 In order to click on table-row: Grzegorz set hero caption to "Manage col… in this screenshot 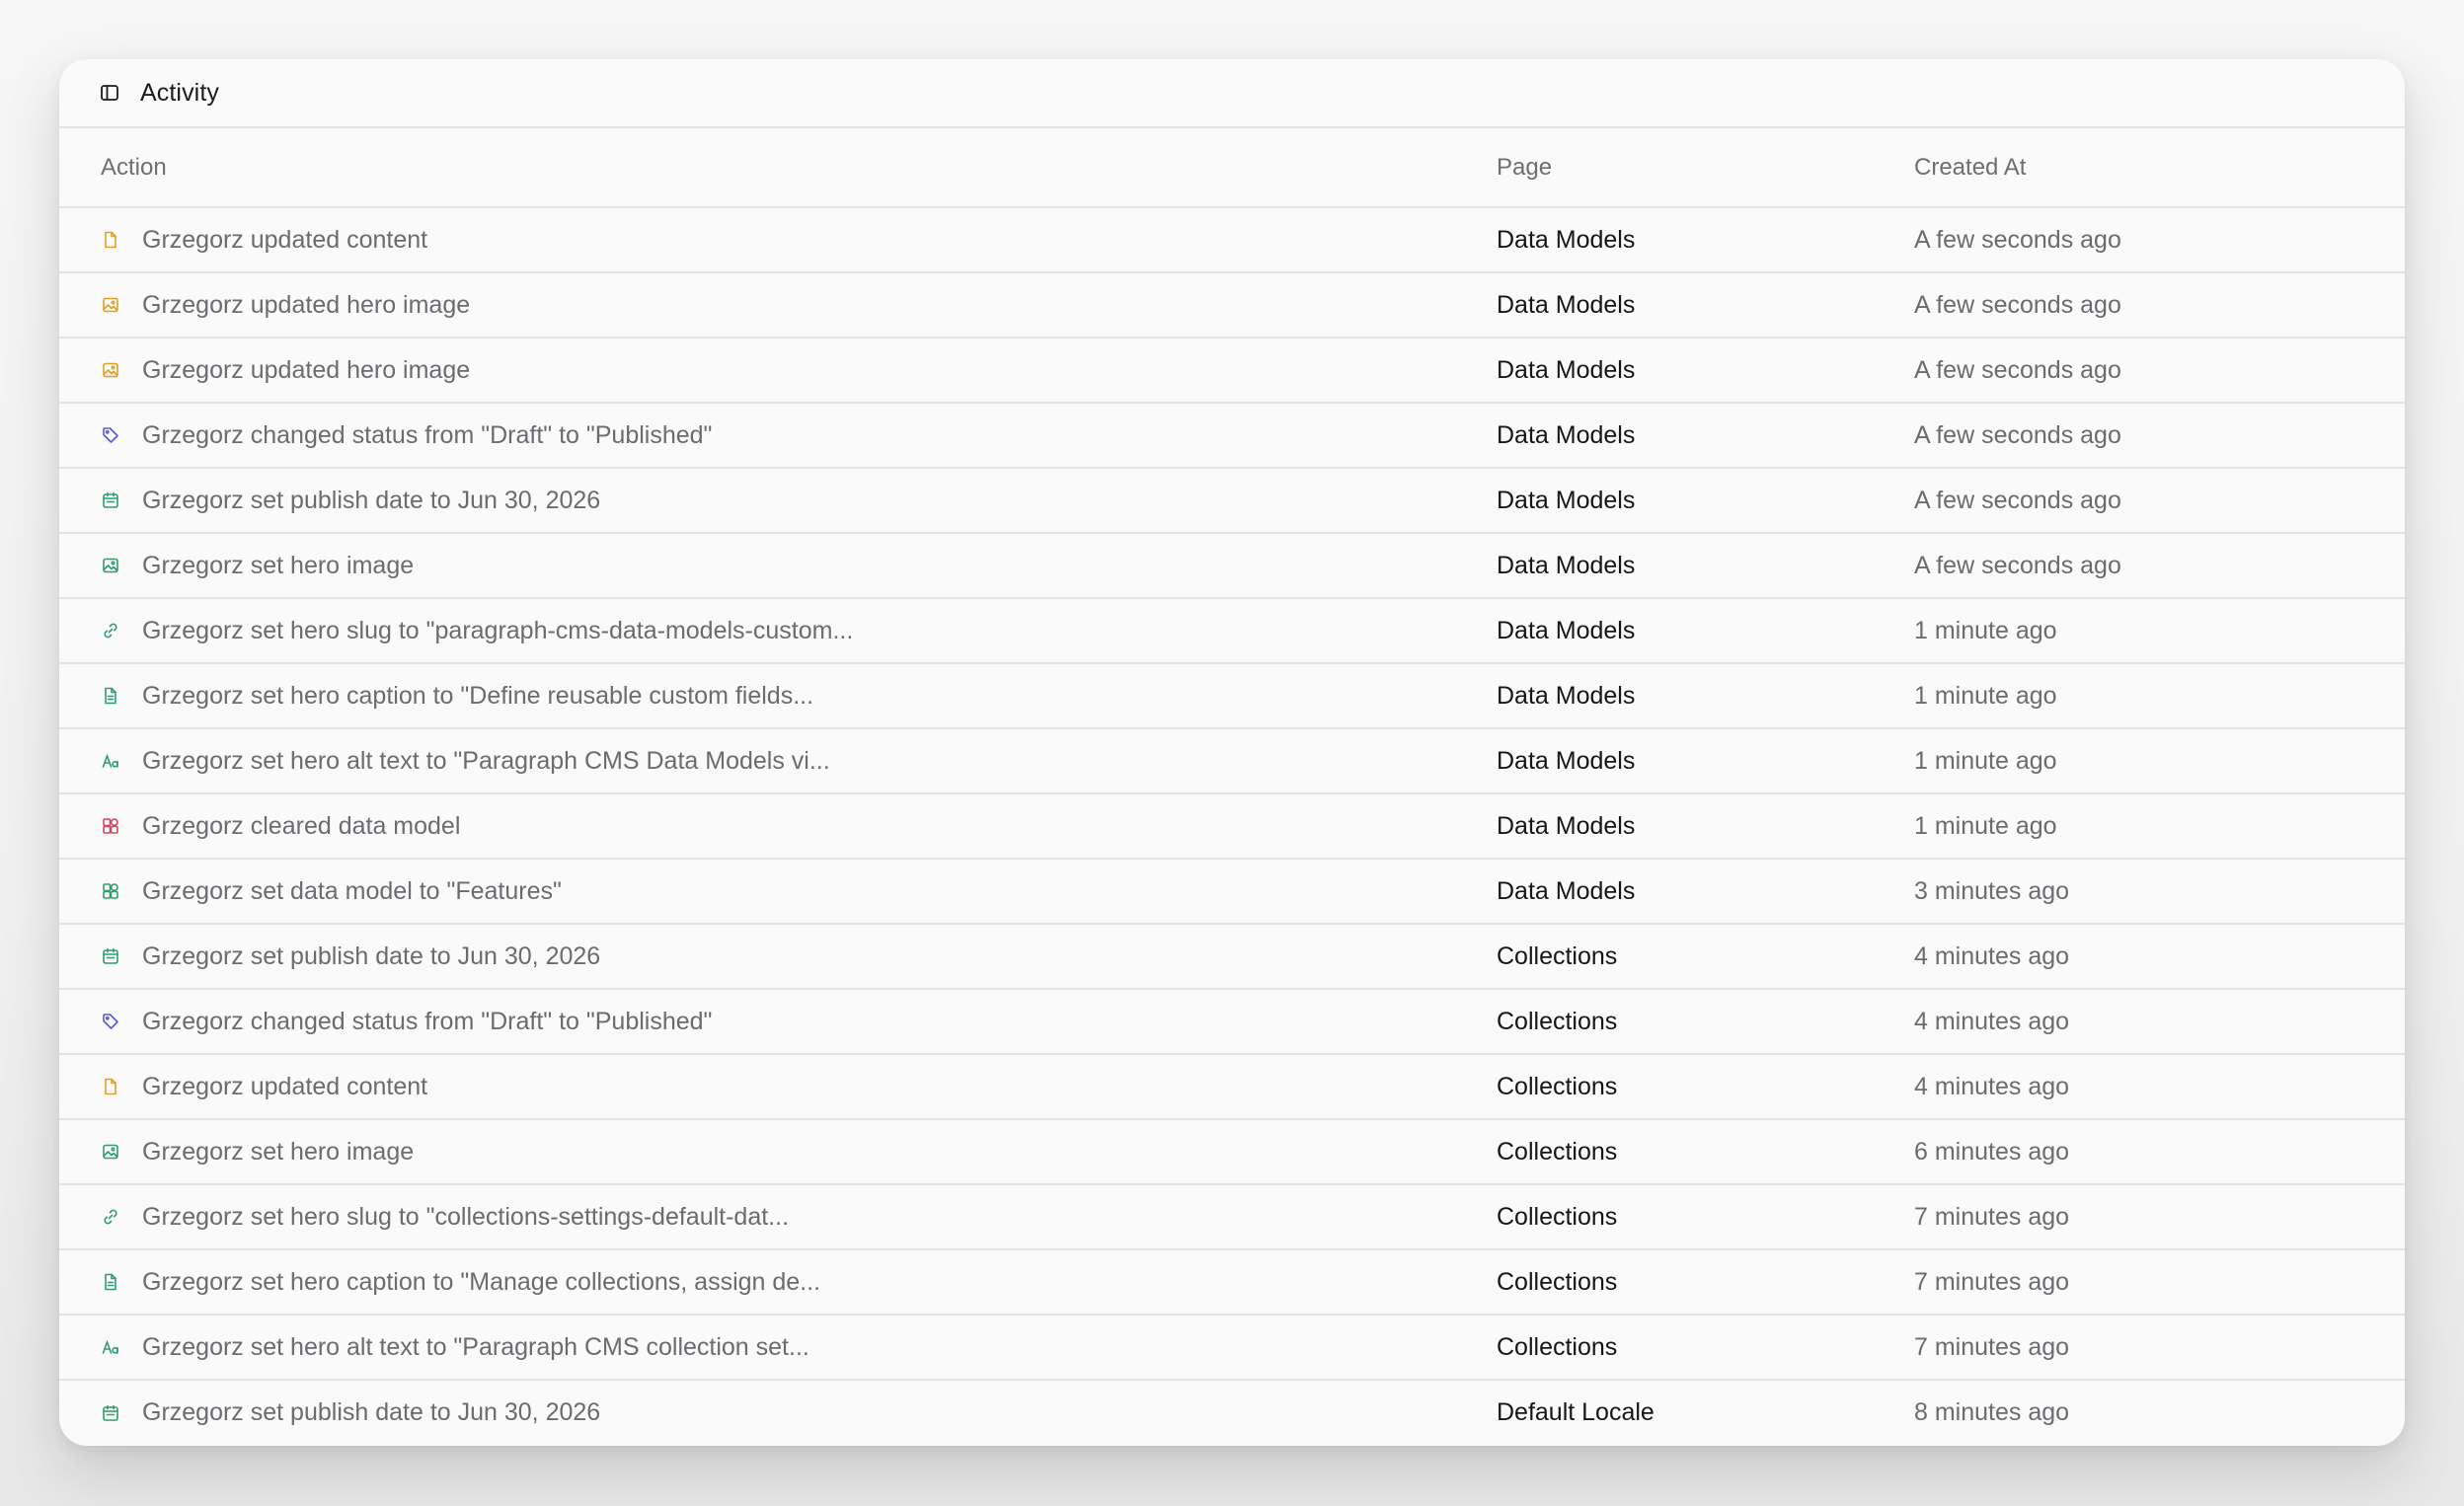, I will do `click(1232, 1282)`.